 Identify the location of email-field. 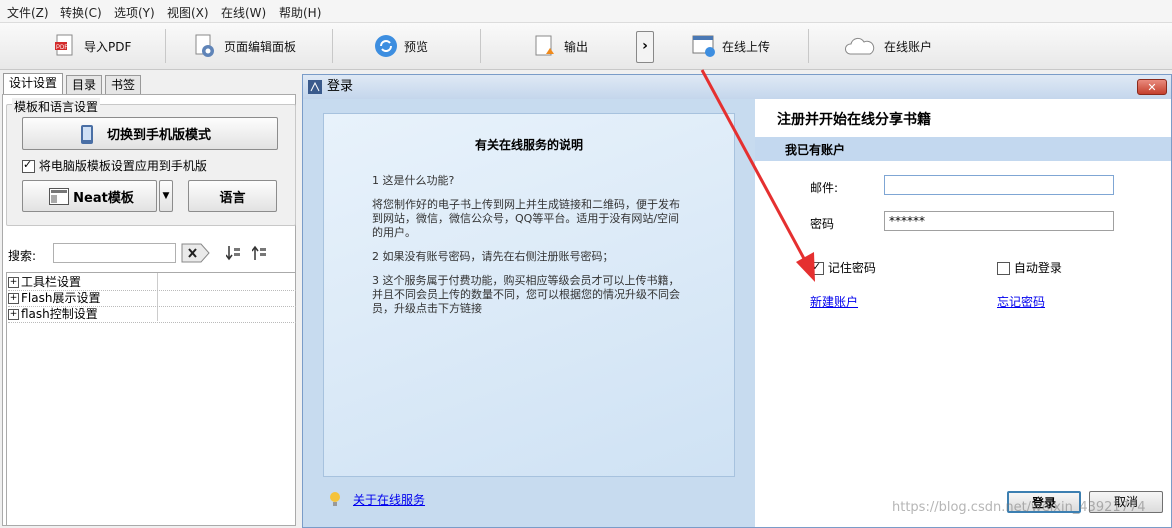
(999, 185).